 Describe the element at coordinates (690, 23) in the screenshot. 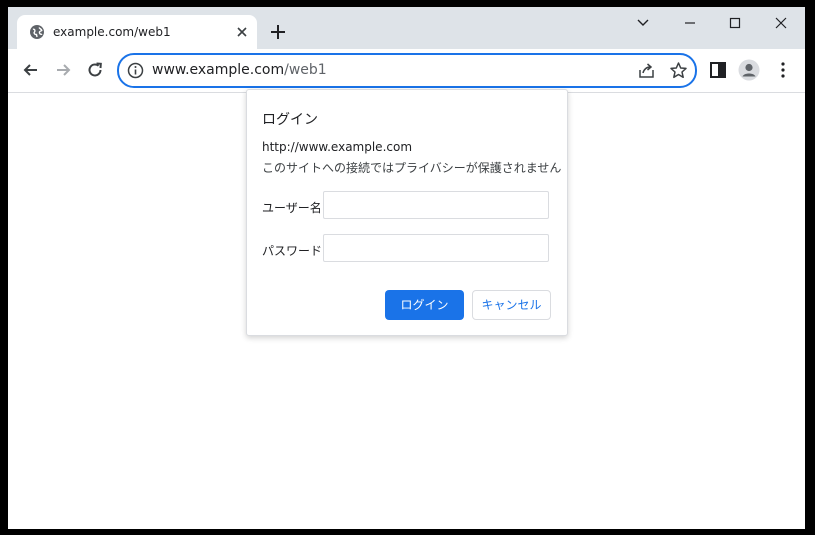

I see `minimize-icon` at that location.